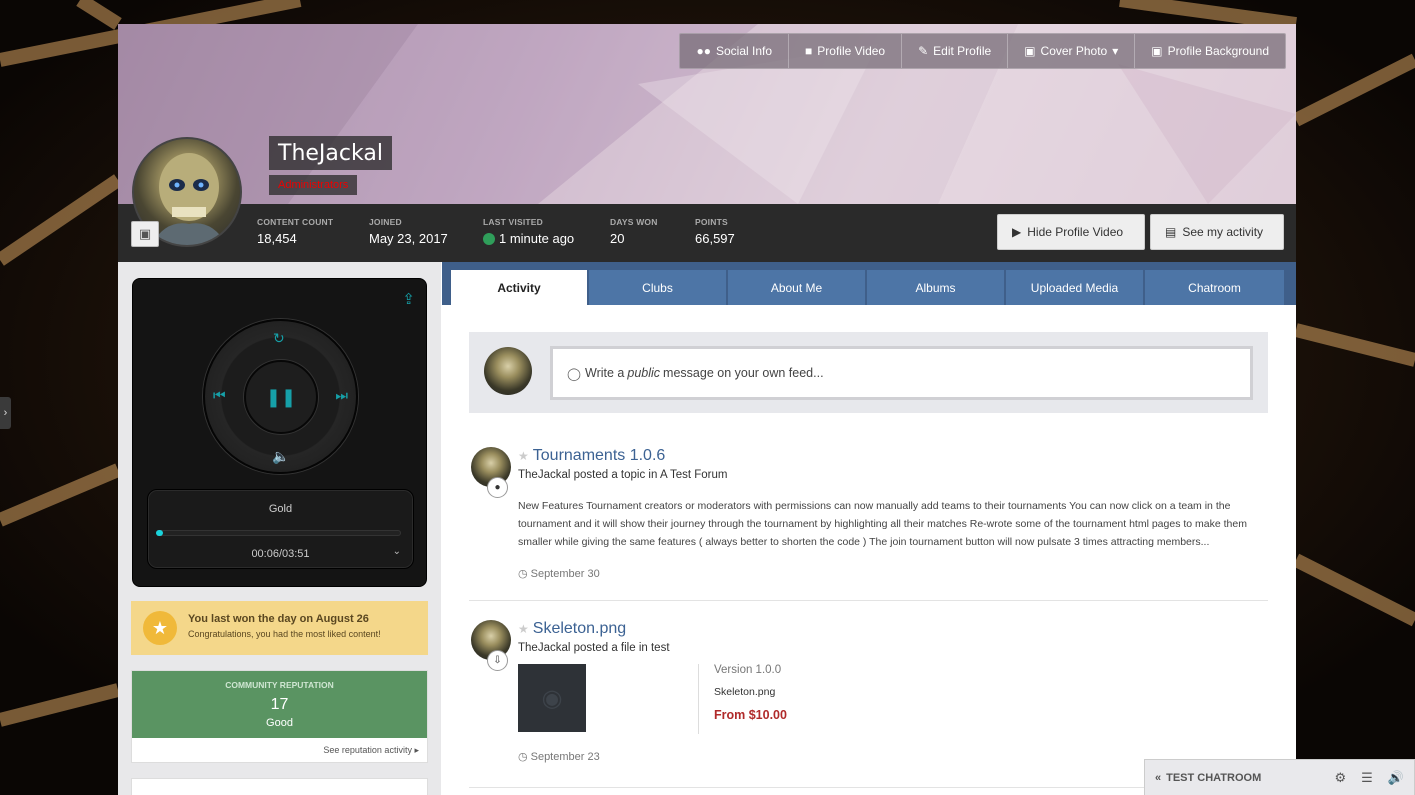 This screenshot has width=1415, height=795. I want to click on file-info: Version 1.0.0 Skeleton.png From $10.00, so click(742, 699).